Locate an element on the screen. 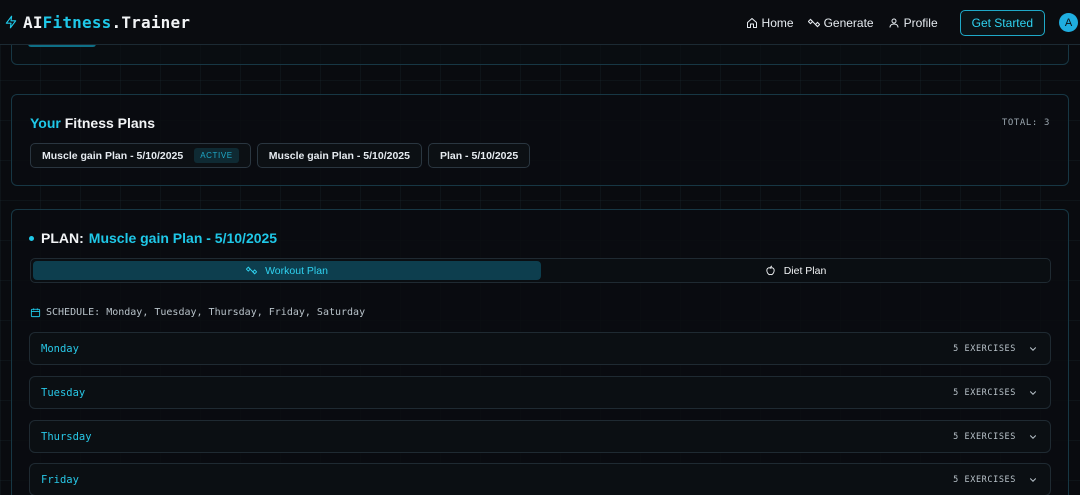 The width and height of the screenshot is (1080, 495). plan-type-tabs: Workout Plan Diet Plan is located at coordinates (540, 270).